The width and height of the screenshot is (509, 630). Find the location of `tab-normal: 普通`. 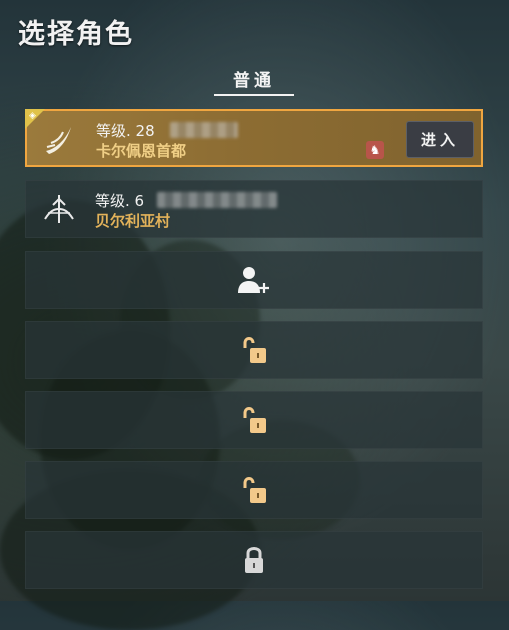

tab-normal: 普通 is located at coordinates (254, 78).